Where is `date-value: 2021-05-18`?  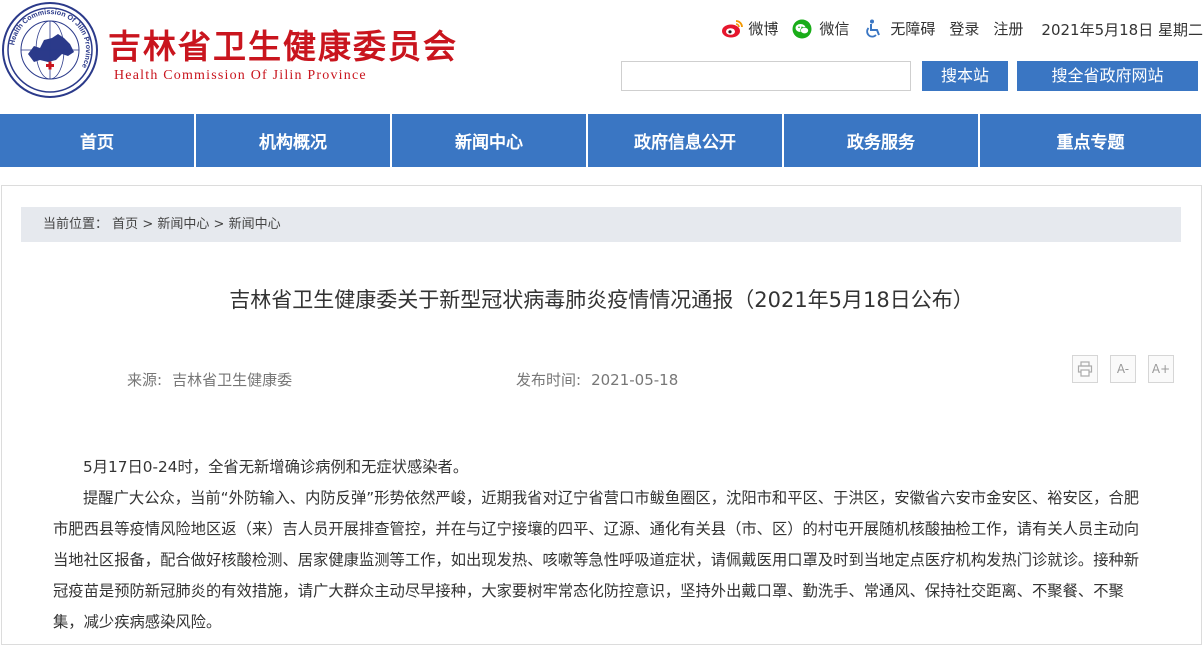 date-value: 2021-05-18 is located at coordinates (635, 380).